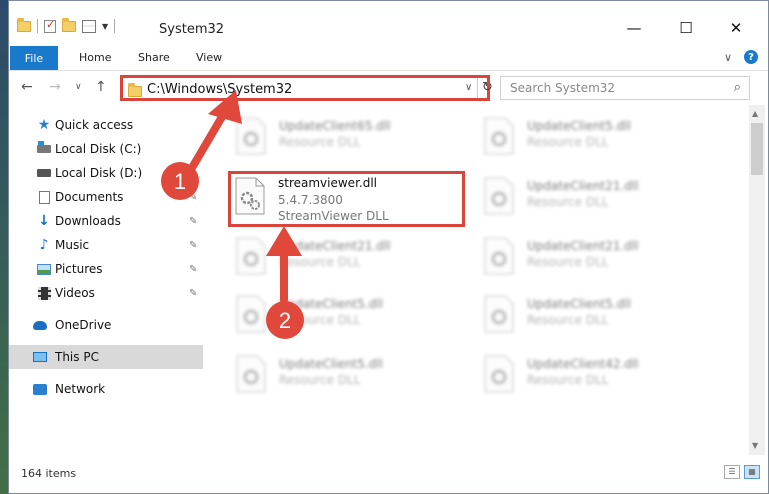  What do you see at coordinates (50, 25) in the screenshot?
I see `properties-check-icon` at bounding box center [50, 25].